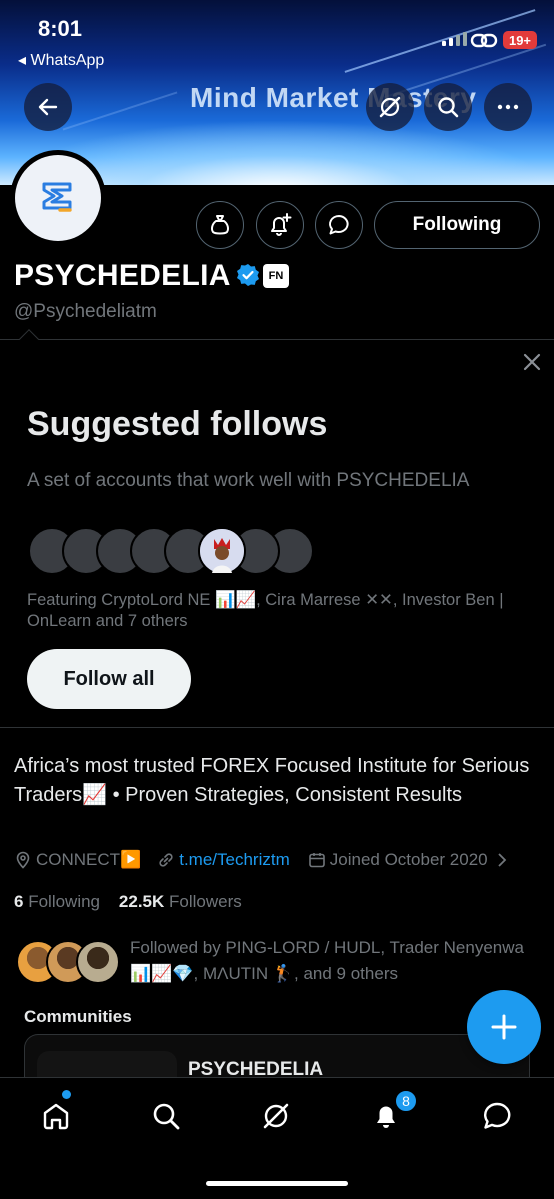 The height and width of the screenshot is (1199, 554). What do you see at coordinates (29, 339) in the screenshot?
I see `suggestion-caret` at bounding box center [29, 339].